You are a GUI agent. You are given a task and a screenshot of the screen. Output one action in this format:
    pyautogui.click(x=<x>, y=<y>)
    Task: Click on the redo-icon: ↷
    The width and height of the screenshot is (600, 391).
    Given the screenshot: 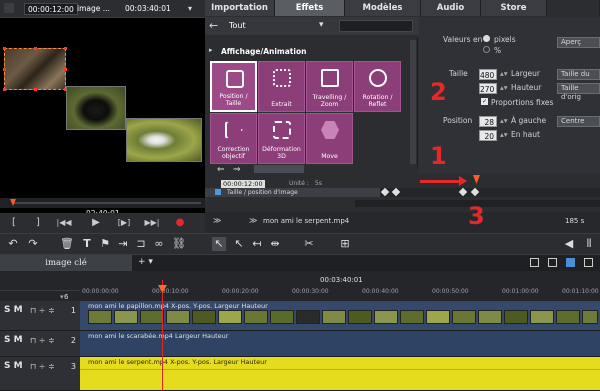 What is the action you would take?
    pyautogui.click(x=33, y=244)
    